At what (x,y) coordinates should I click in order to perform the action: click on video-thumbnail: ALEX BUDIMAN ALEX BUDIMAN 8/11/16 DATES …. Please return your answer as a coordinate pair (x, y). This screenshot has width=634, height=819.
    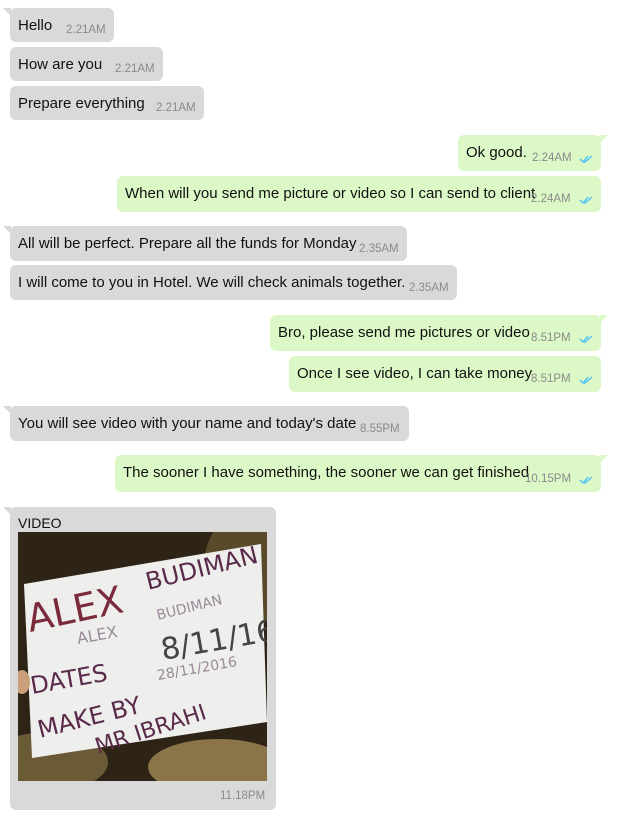
    Looking at the image, I should click on (142, 656).